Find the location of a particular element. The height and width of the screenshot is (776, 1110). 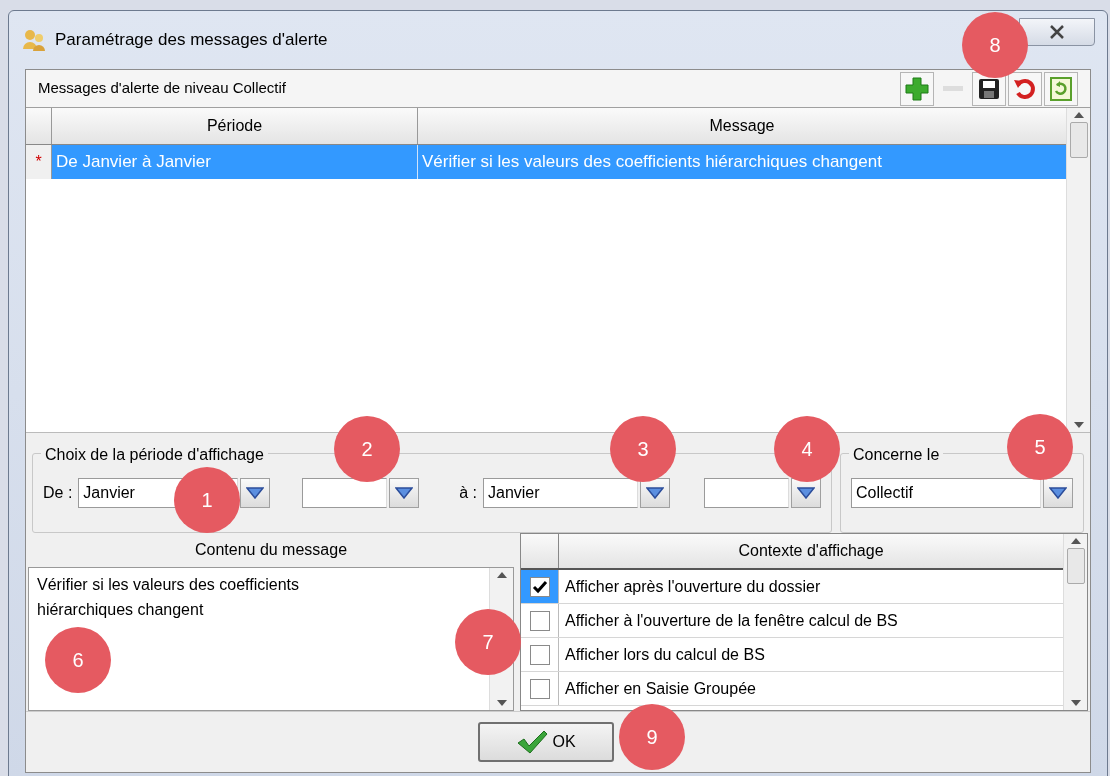

table-cell-text: Afficher après l'ouverture du dossier is located at coordinates (693, 586).